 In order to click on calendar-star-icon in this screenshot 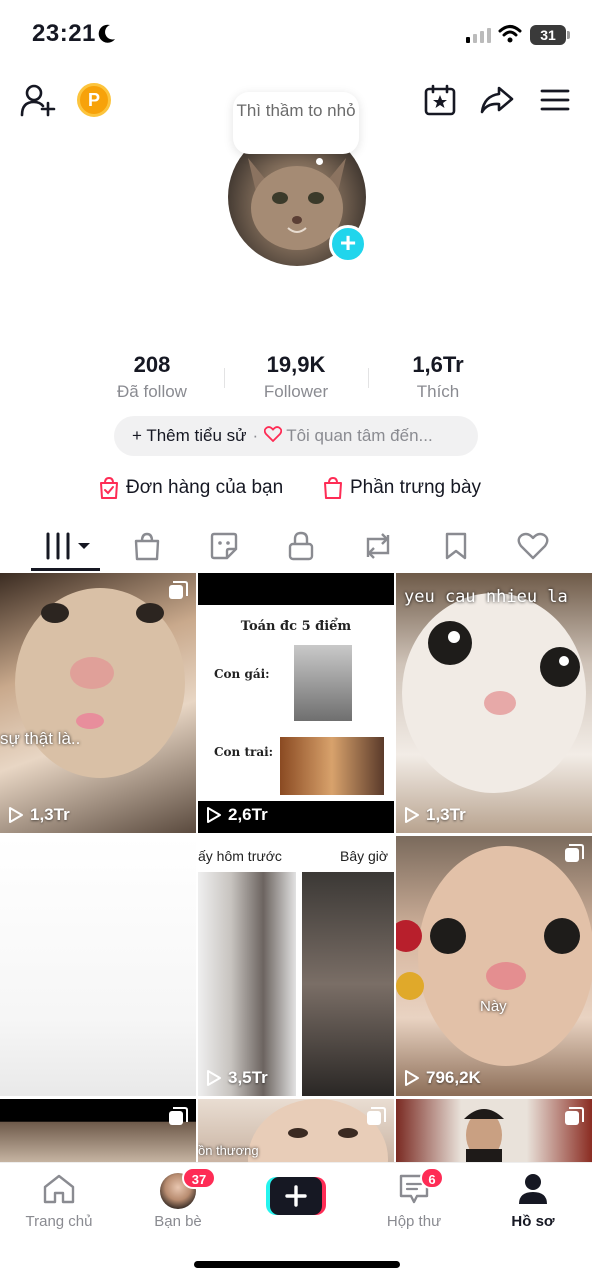, I will do `click(440, 100)`.